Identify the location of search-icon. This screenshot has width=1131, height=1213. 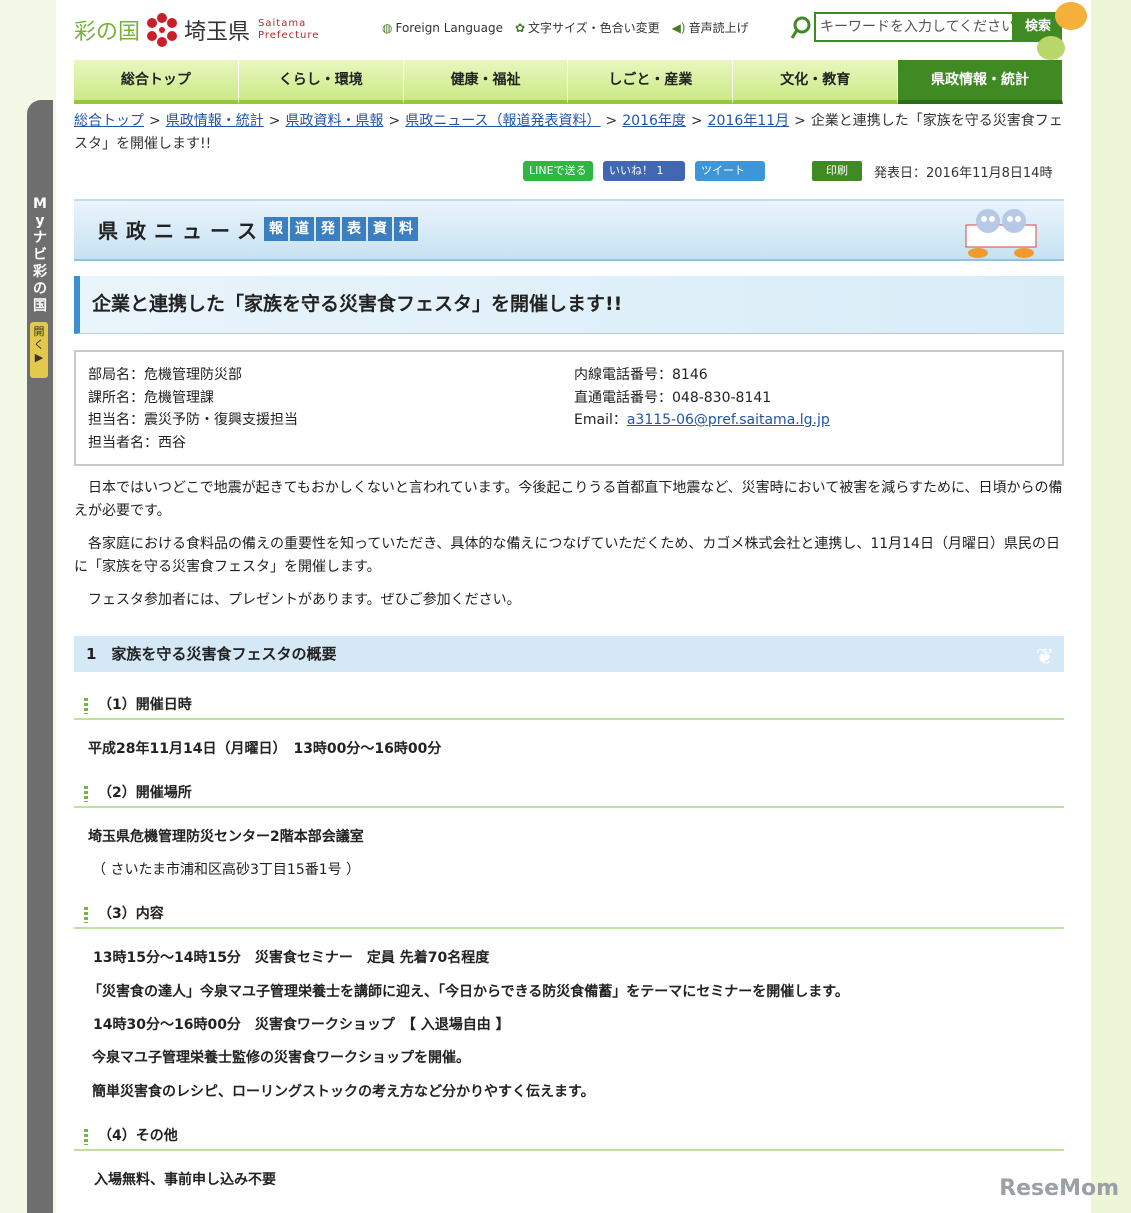
(801, 30).